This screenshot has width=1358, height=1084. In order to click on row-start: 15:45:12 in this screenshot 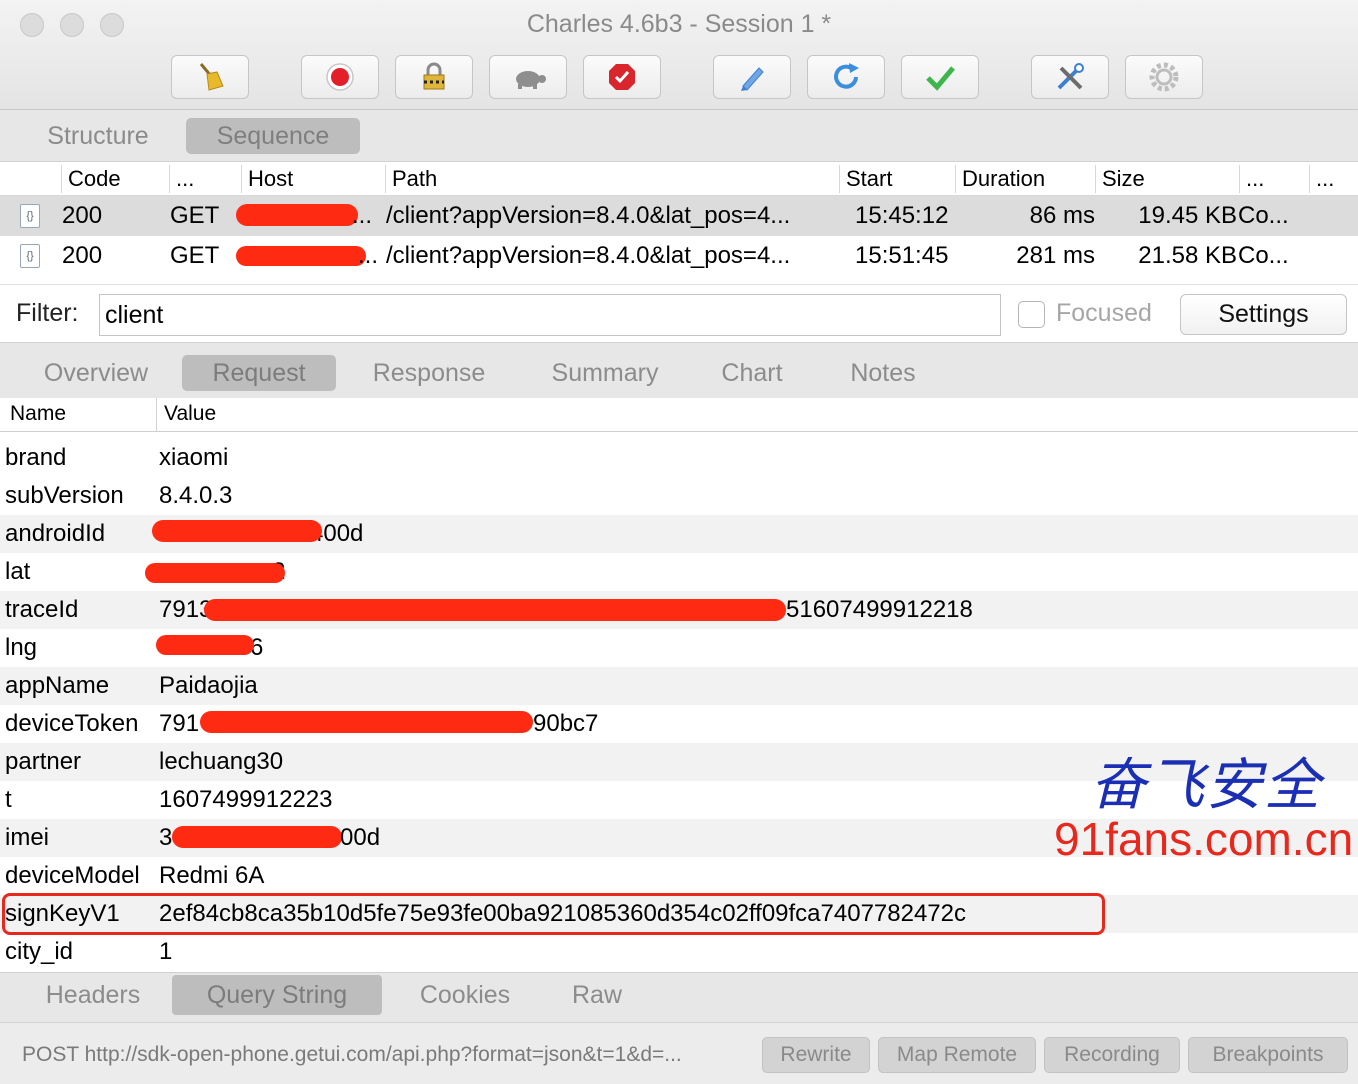, I will do `click(902, 215)`.